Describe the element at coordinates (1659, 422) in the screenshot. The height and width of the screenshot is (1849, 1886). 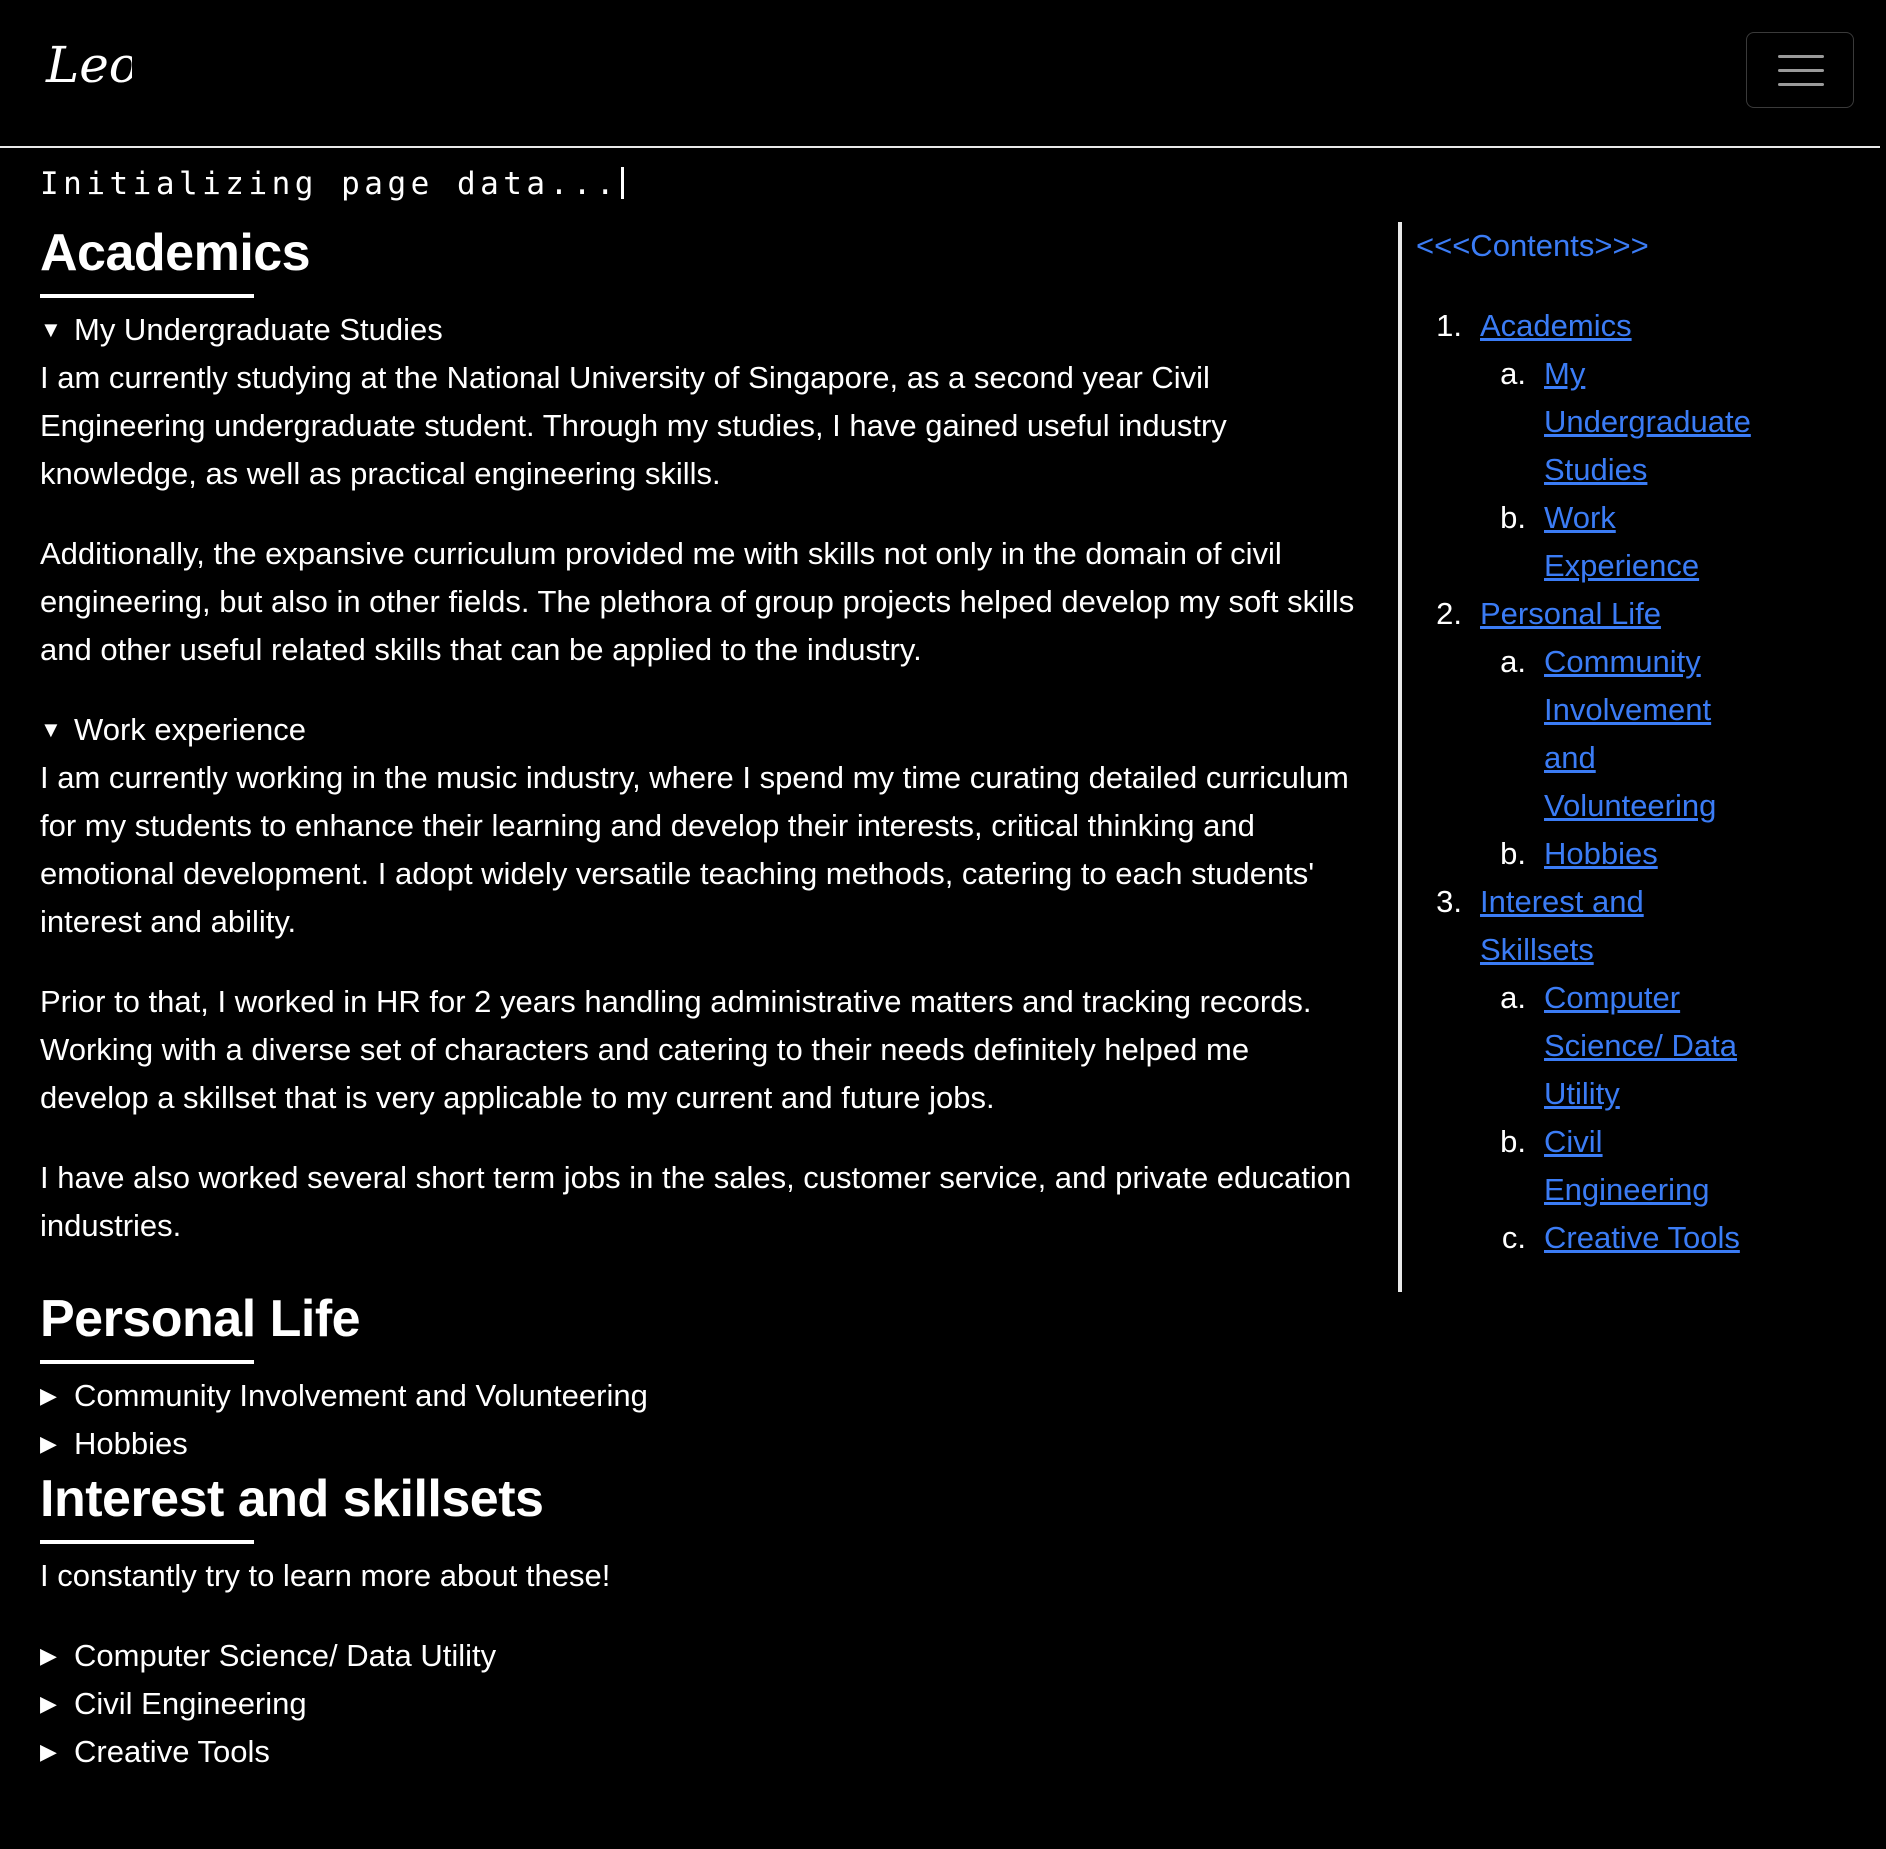
I see `toc-link-undergrad: My Undergraduate Studies` at that location.